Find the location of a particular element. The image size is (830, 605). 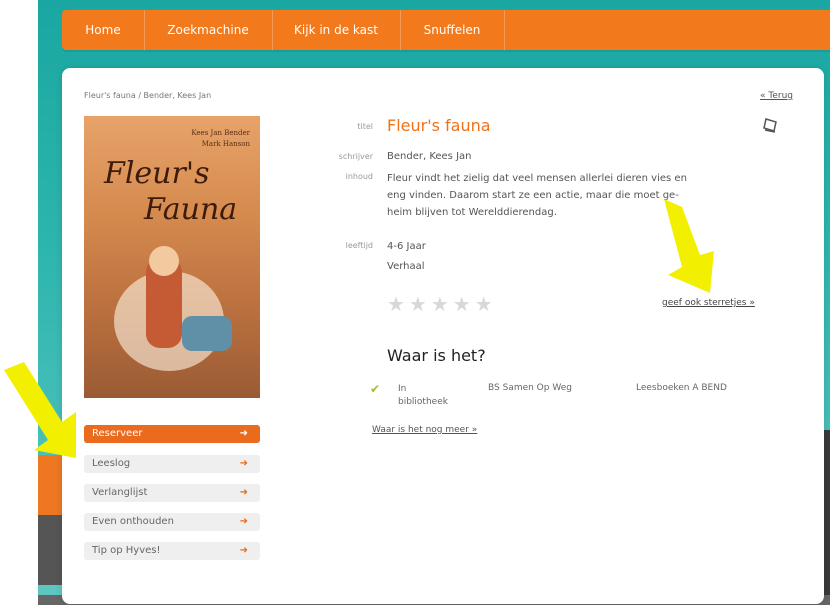

cover-author-2: Mark Hanson is located at coordinates (225, 144).